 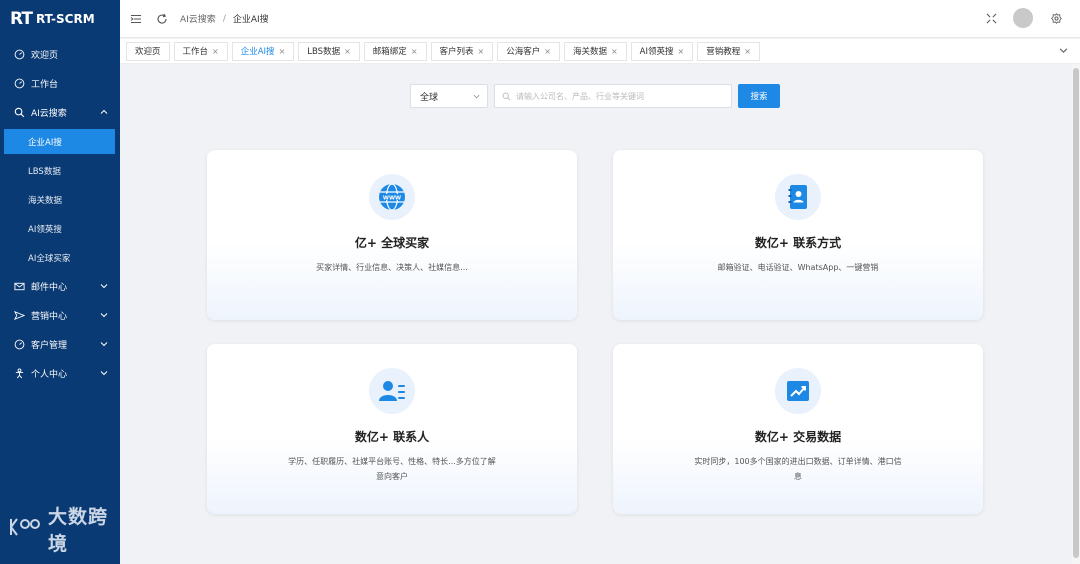 What do you see at coordinates (136, 19) in the screenshot?
I see `menu-fold-icon` at bounding box center [136, 19].